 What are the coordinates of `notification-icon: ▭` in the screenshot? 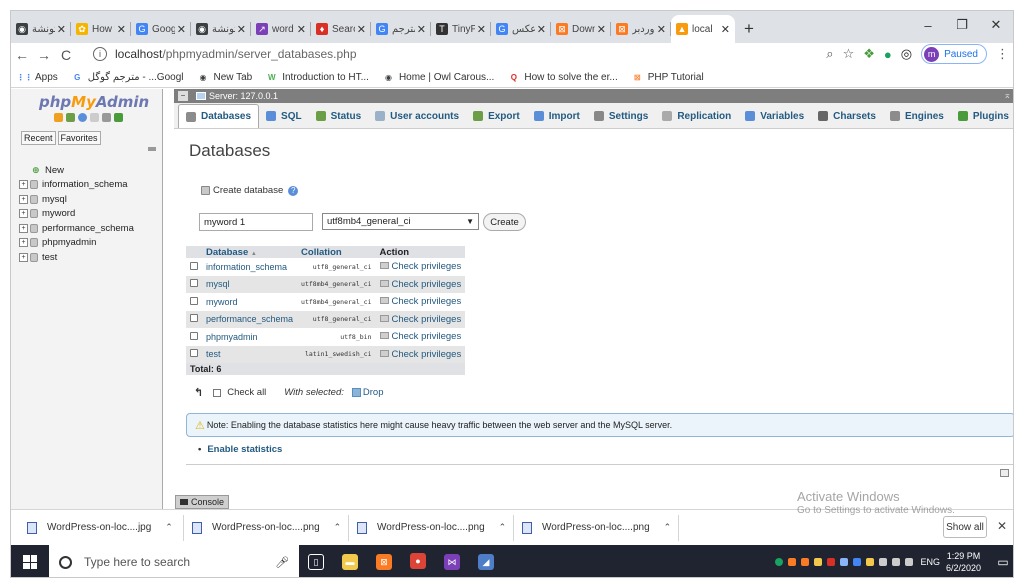 It's located at (1002, 562).